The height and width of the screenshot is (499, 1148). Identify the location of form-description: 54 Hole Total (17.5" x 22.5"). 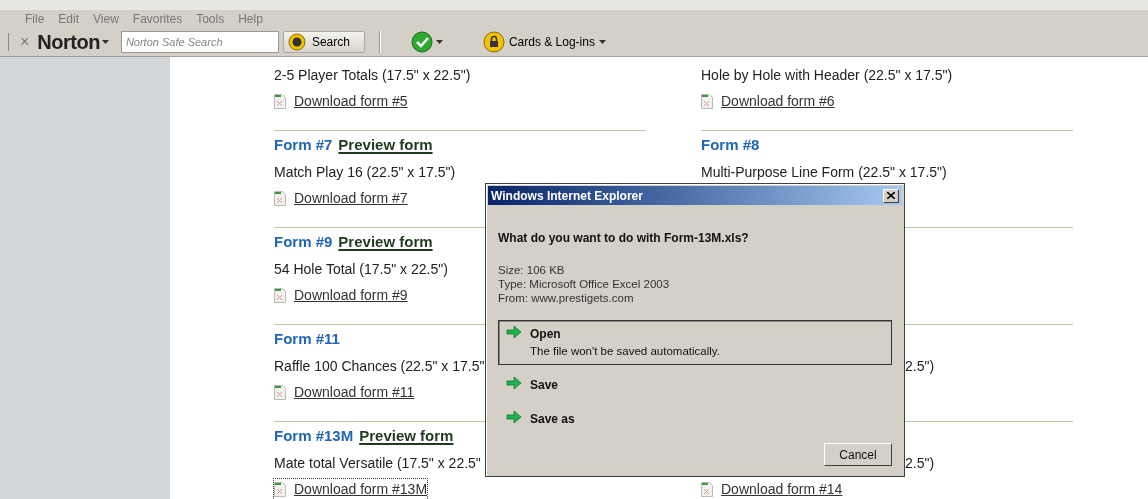
(361, 269).